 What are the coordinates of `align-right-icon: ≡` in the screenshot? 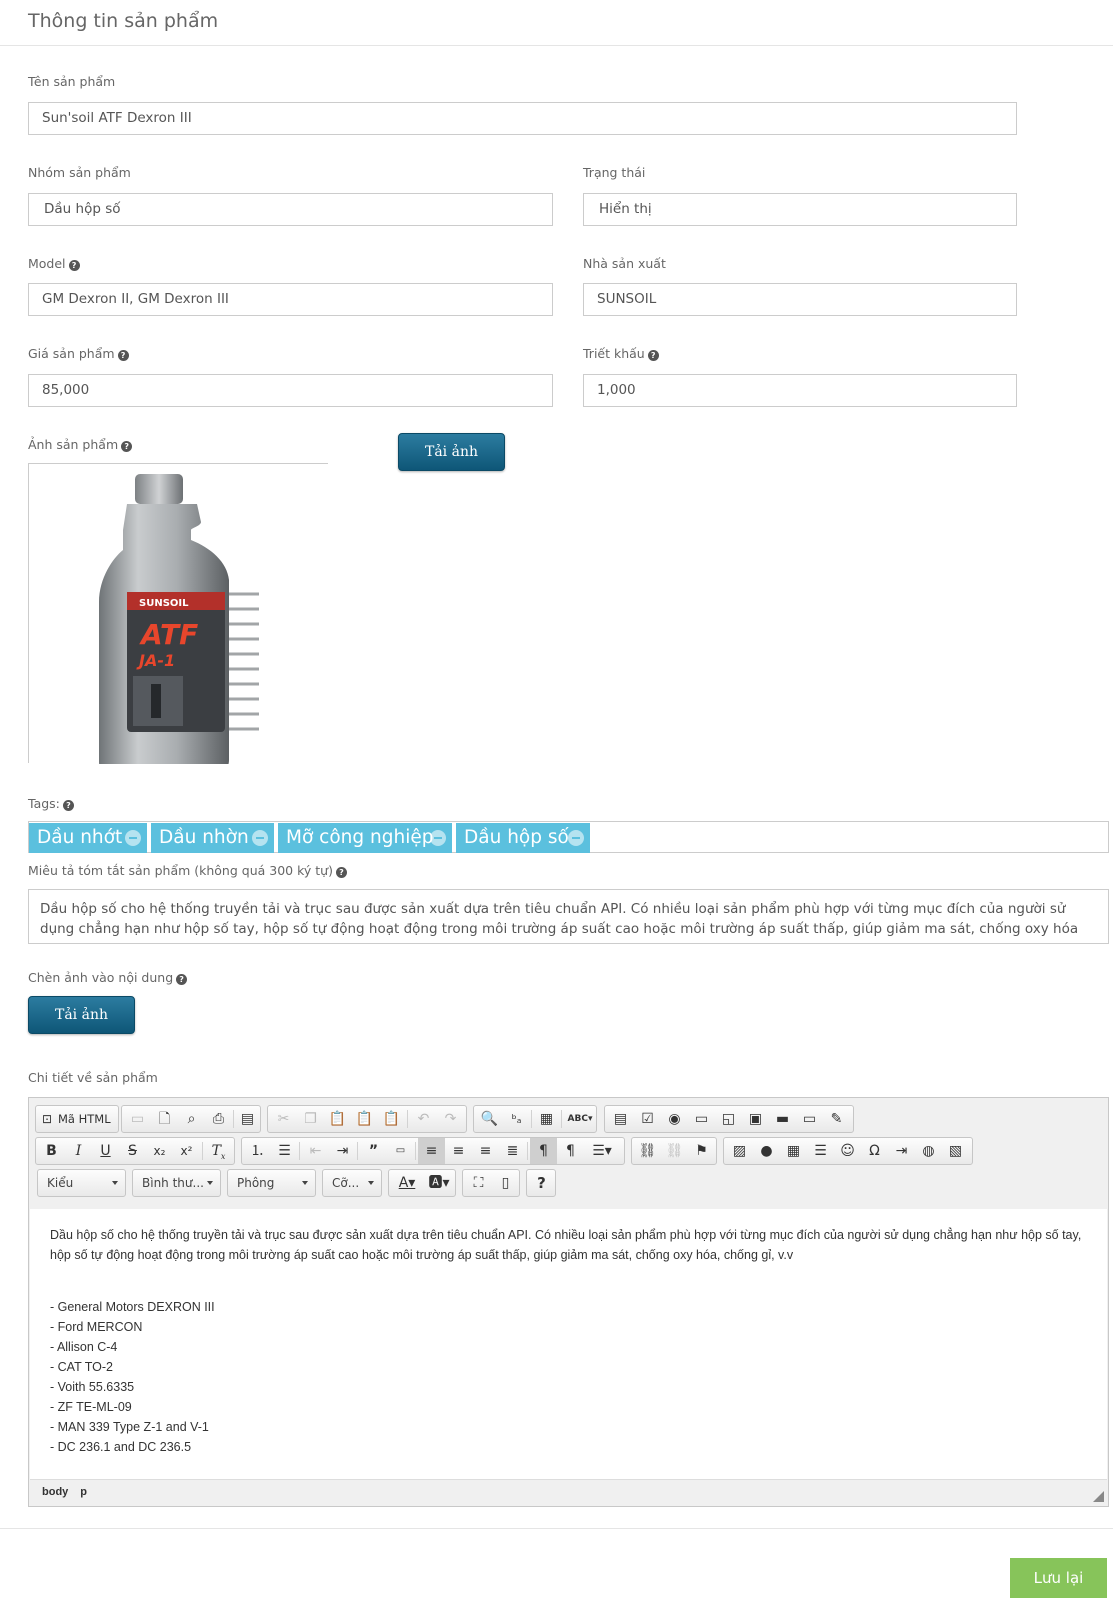 It's located at (485, 1151).